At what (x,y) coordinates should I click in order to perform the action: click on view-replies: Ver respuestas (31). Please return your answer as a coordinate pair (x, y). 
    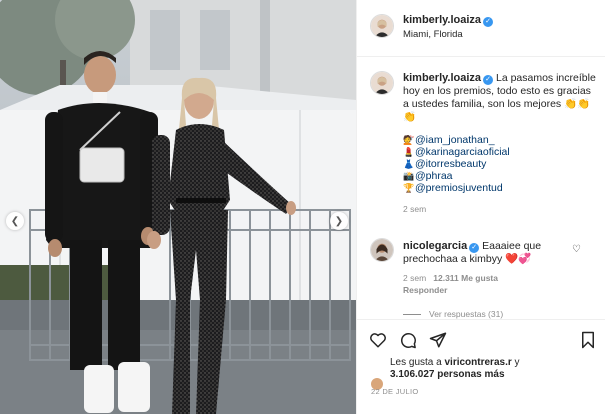
    Looking at the image, I should click on (453, 314).